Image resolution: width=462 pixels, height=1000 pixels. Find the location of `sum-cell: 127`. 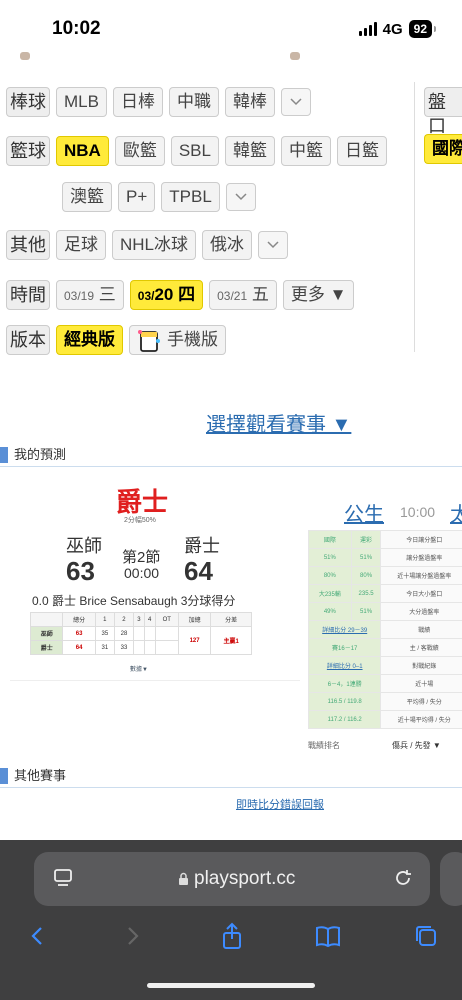

sum-cell: 127 is located at coordinates (194, 640).